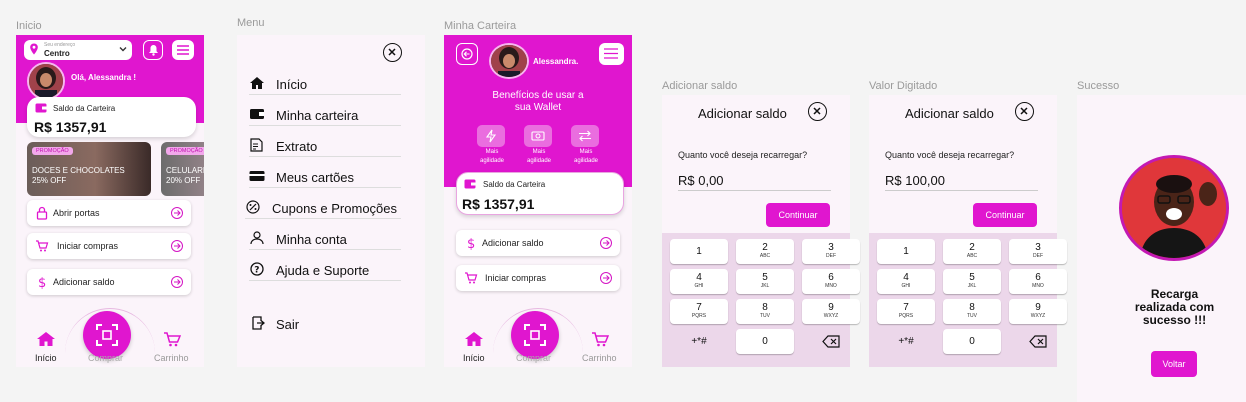  What do you see at coordinates (297, 146) in the screenshot?
I see `menu-item-label: Extrato` at bounding box center [297, 146].